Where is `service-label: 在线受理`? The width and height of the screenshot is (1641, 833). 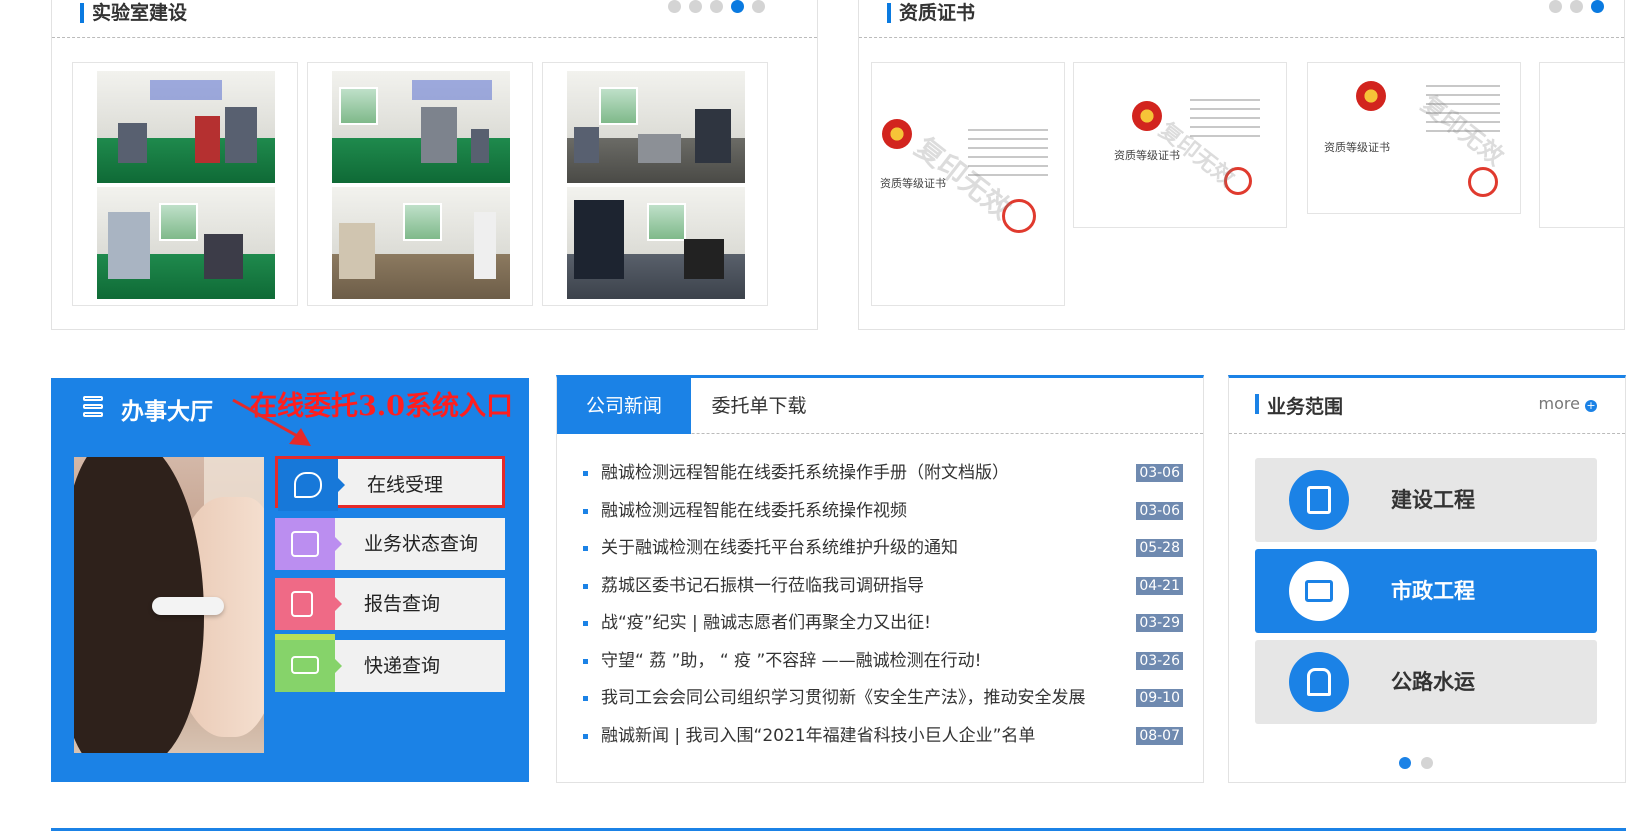 service-label: 在线受理 is located at coordinates (405, 485).